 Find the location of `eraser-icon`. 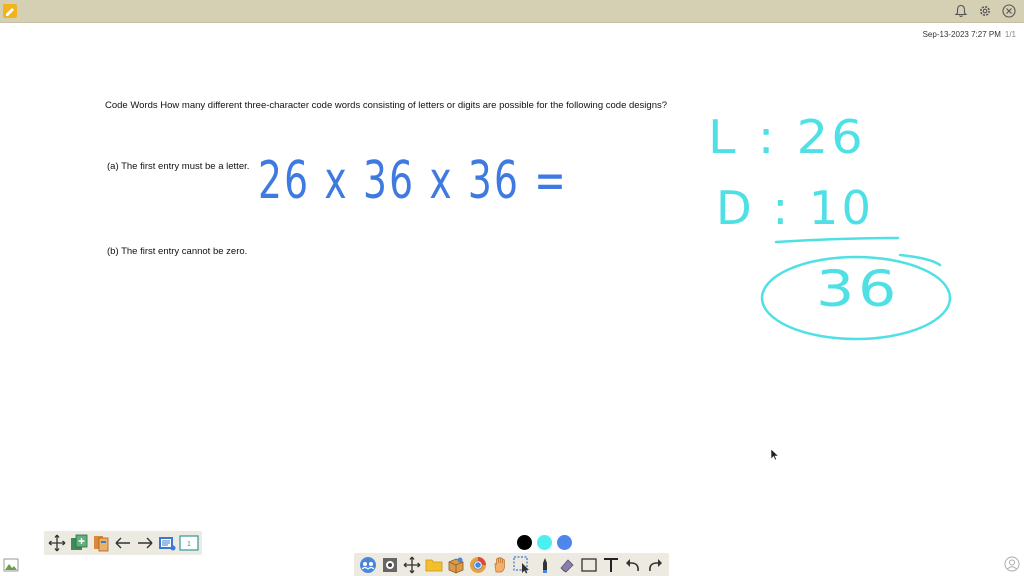

eraser-icon is located at coordinates (567, 565).